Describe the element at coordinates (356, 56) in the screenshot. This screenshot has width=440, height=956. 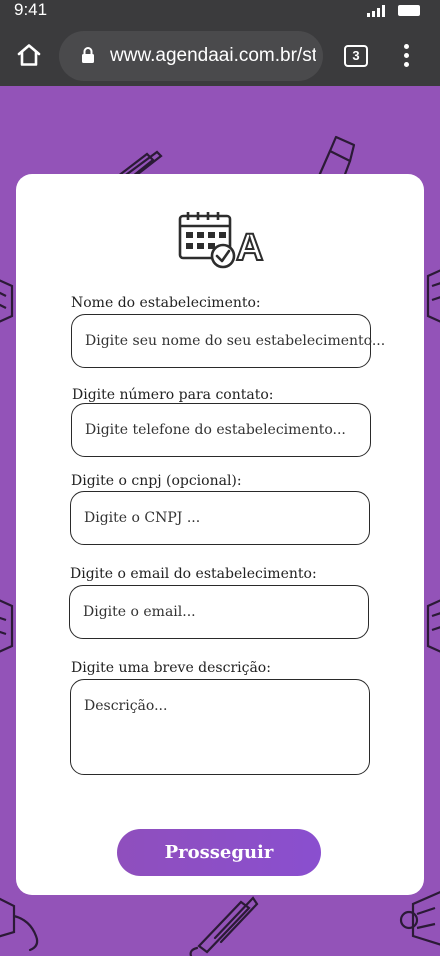
I see `tabs-button: 3` at that location.